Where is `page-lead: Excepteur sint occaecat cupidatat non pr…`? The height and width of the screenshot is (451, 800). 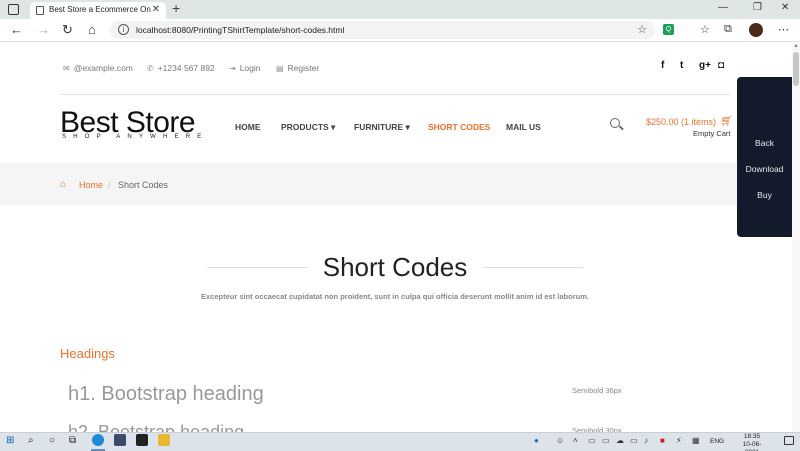
page-lead: Excepteur sint occaecat cupidatat non pr… is located at coordinates (395, 296).